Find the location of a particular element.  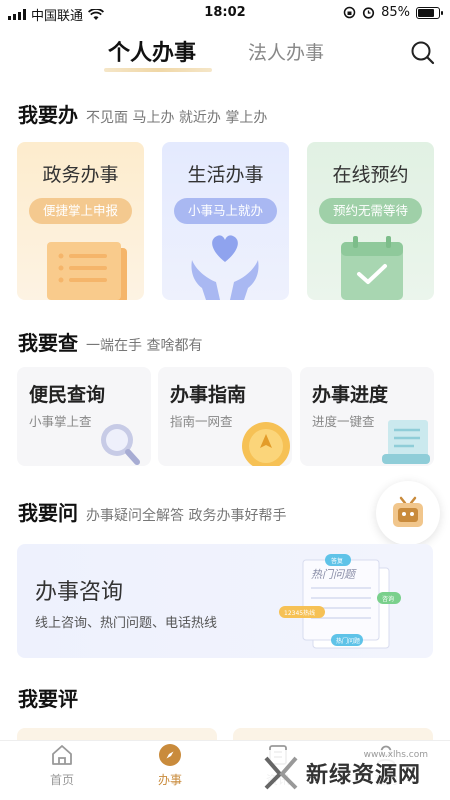

section-do-header: 我要办 不见面 马上办 就近办 掌上办 is located at coordinates (142, 113).